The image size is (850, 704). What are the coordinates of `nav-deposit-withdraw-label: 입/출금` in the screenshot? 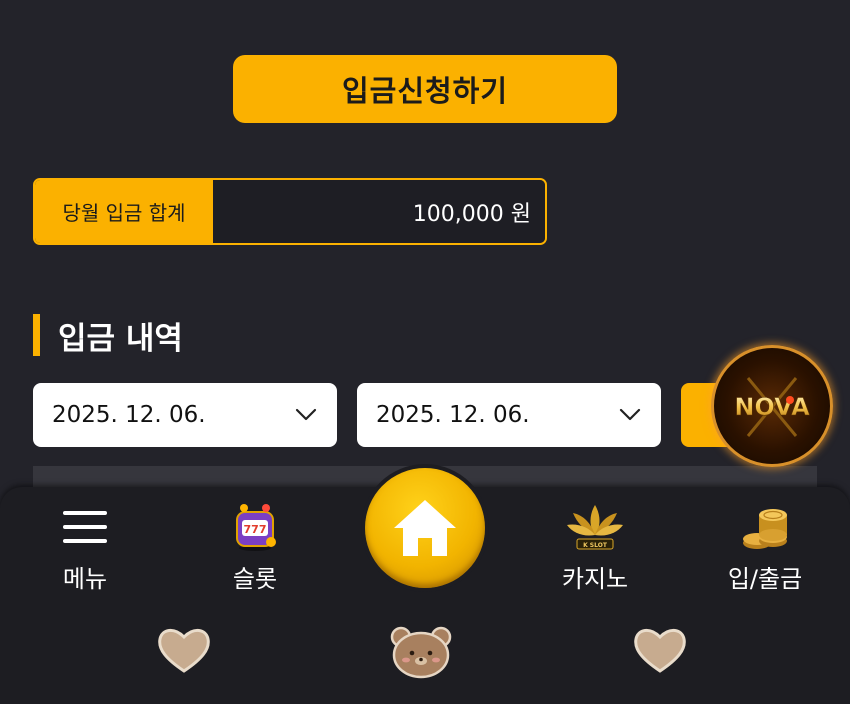 It's located at (765, 579).